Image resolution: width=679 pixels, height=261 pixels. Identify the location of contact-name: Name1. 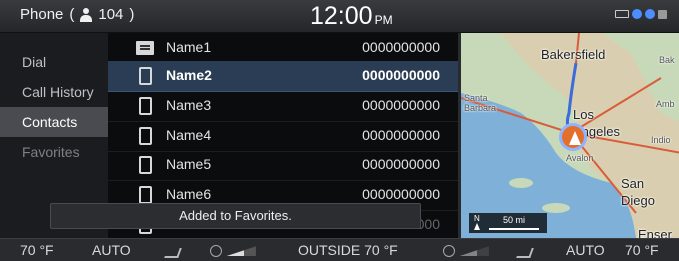
(189, 47).